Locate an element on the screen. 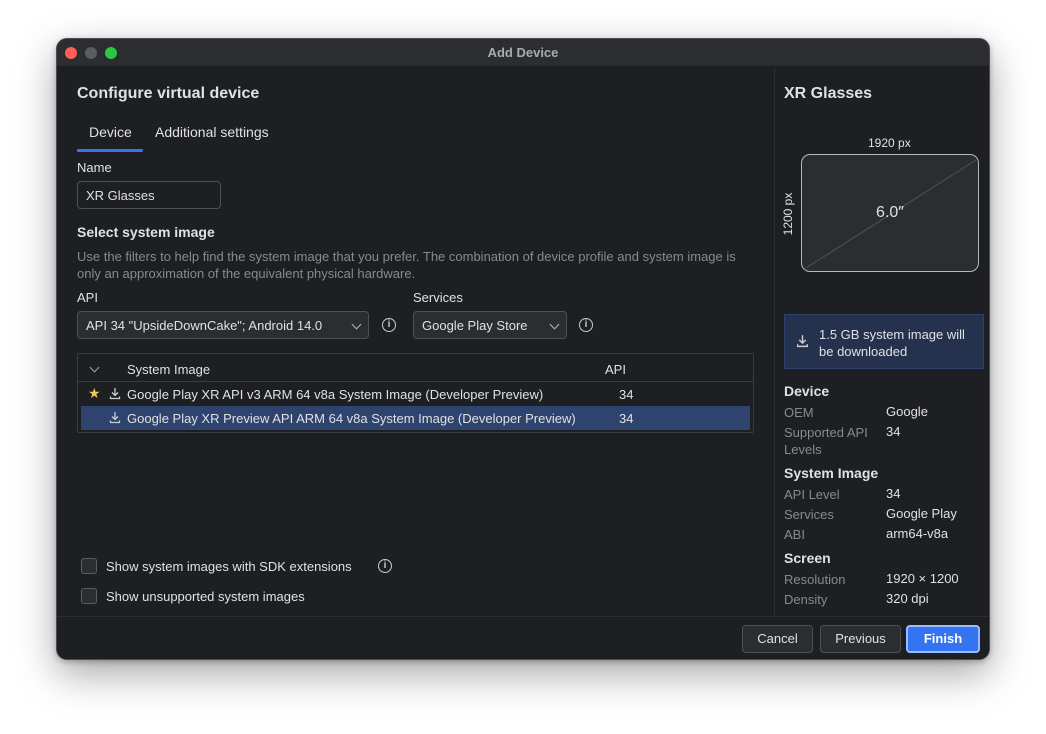 The height and width of the screenshot is (734, 1046). resolution-key: Resolution is located at coordinates (815, 579).